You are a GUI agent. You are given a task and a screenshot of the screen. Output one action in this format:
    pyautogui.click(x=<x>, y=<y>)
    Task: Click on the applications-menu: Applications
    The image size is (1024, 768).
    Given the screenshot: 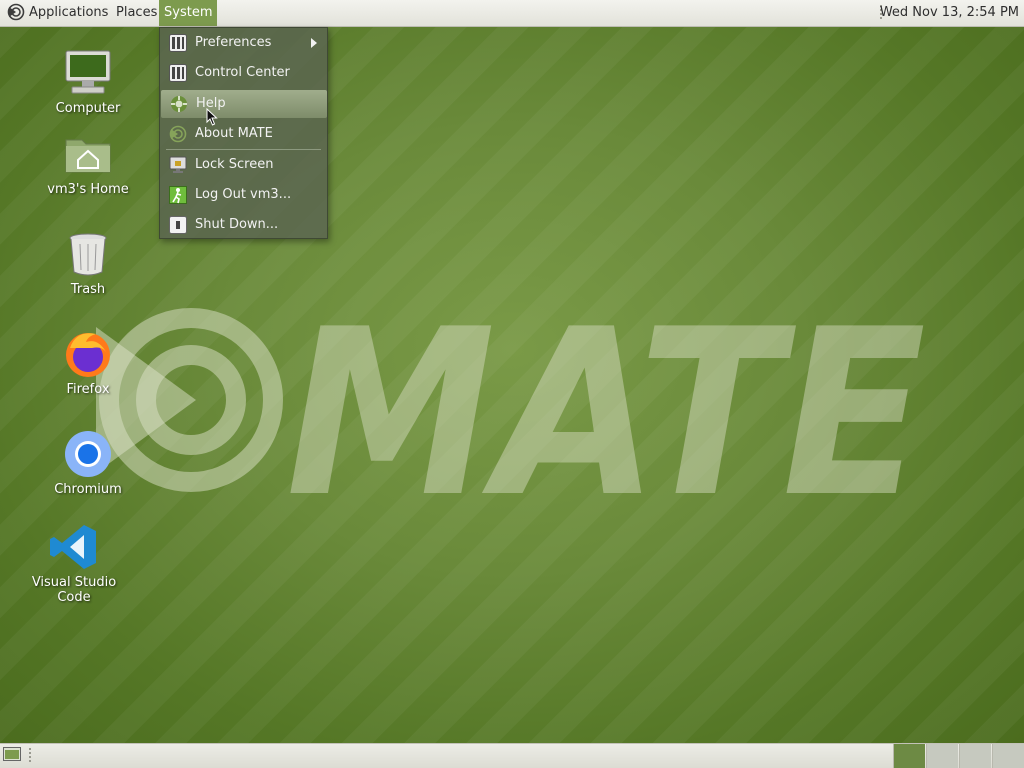 What is the action you would take?
    pyautogui.click(x=58, y=13)
    